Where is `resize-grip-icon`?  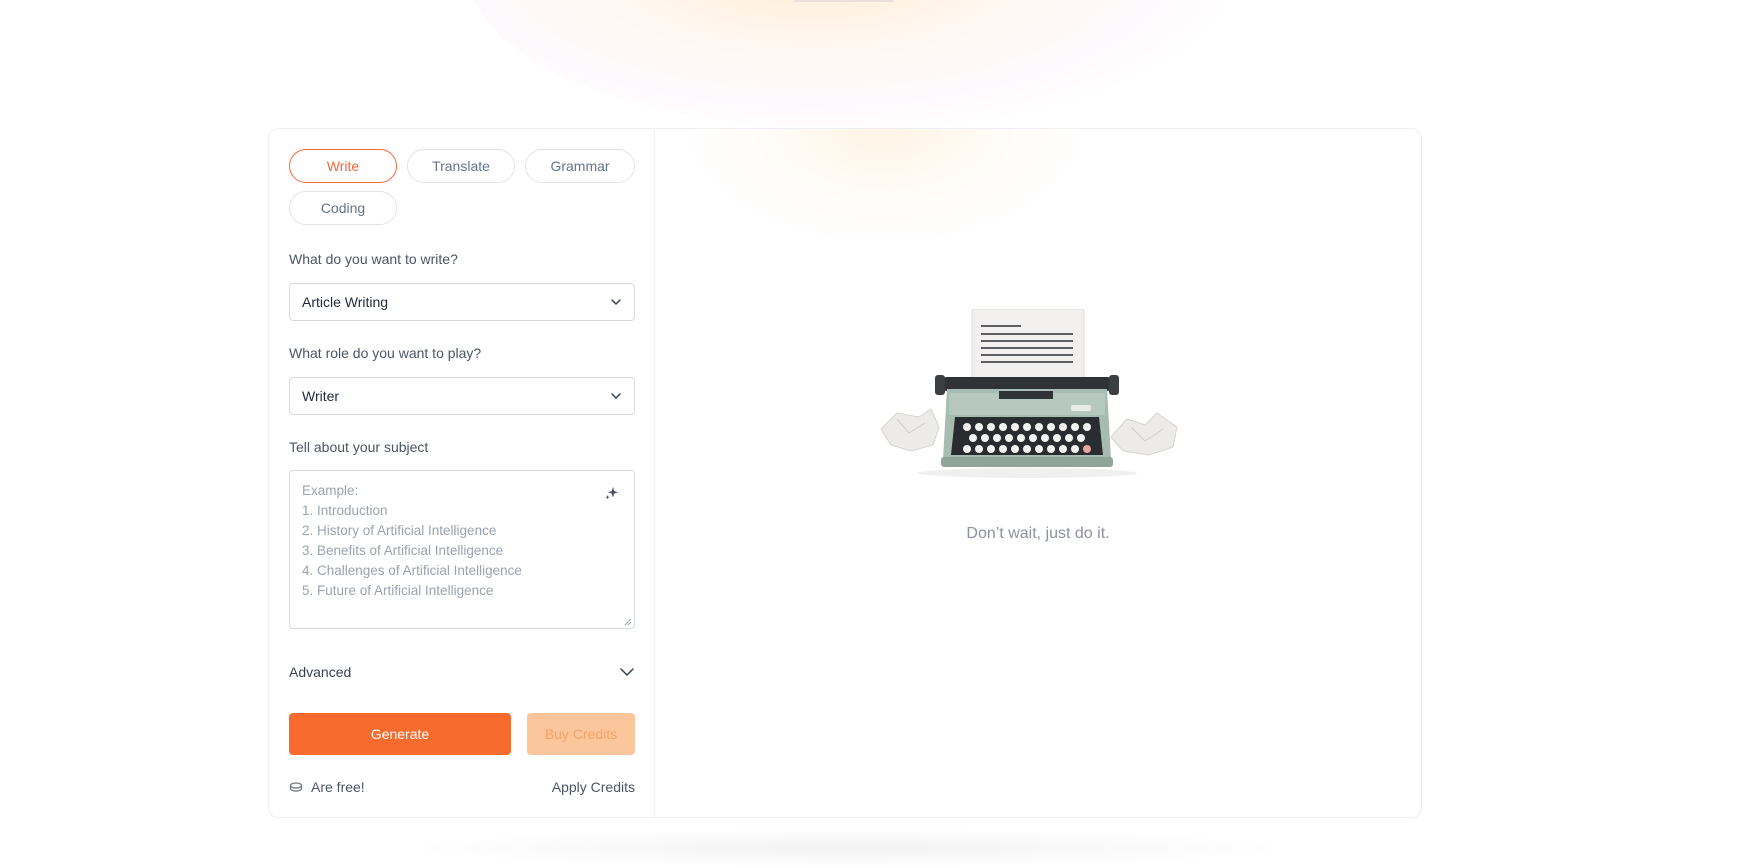
resize-grip-icon is located at coordinates (627, 621).